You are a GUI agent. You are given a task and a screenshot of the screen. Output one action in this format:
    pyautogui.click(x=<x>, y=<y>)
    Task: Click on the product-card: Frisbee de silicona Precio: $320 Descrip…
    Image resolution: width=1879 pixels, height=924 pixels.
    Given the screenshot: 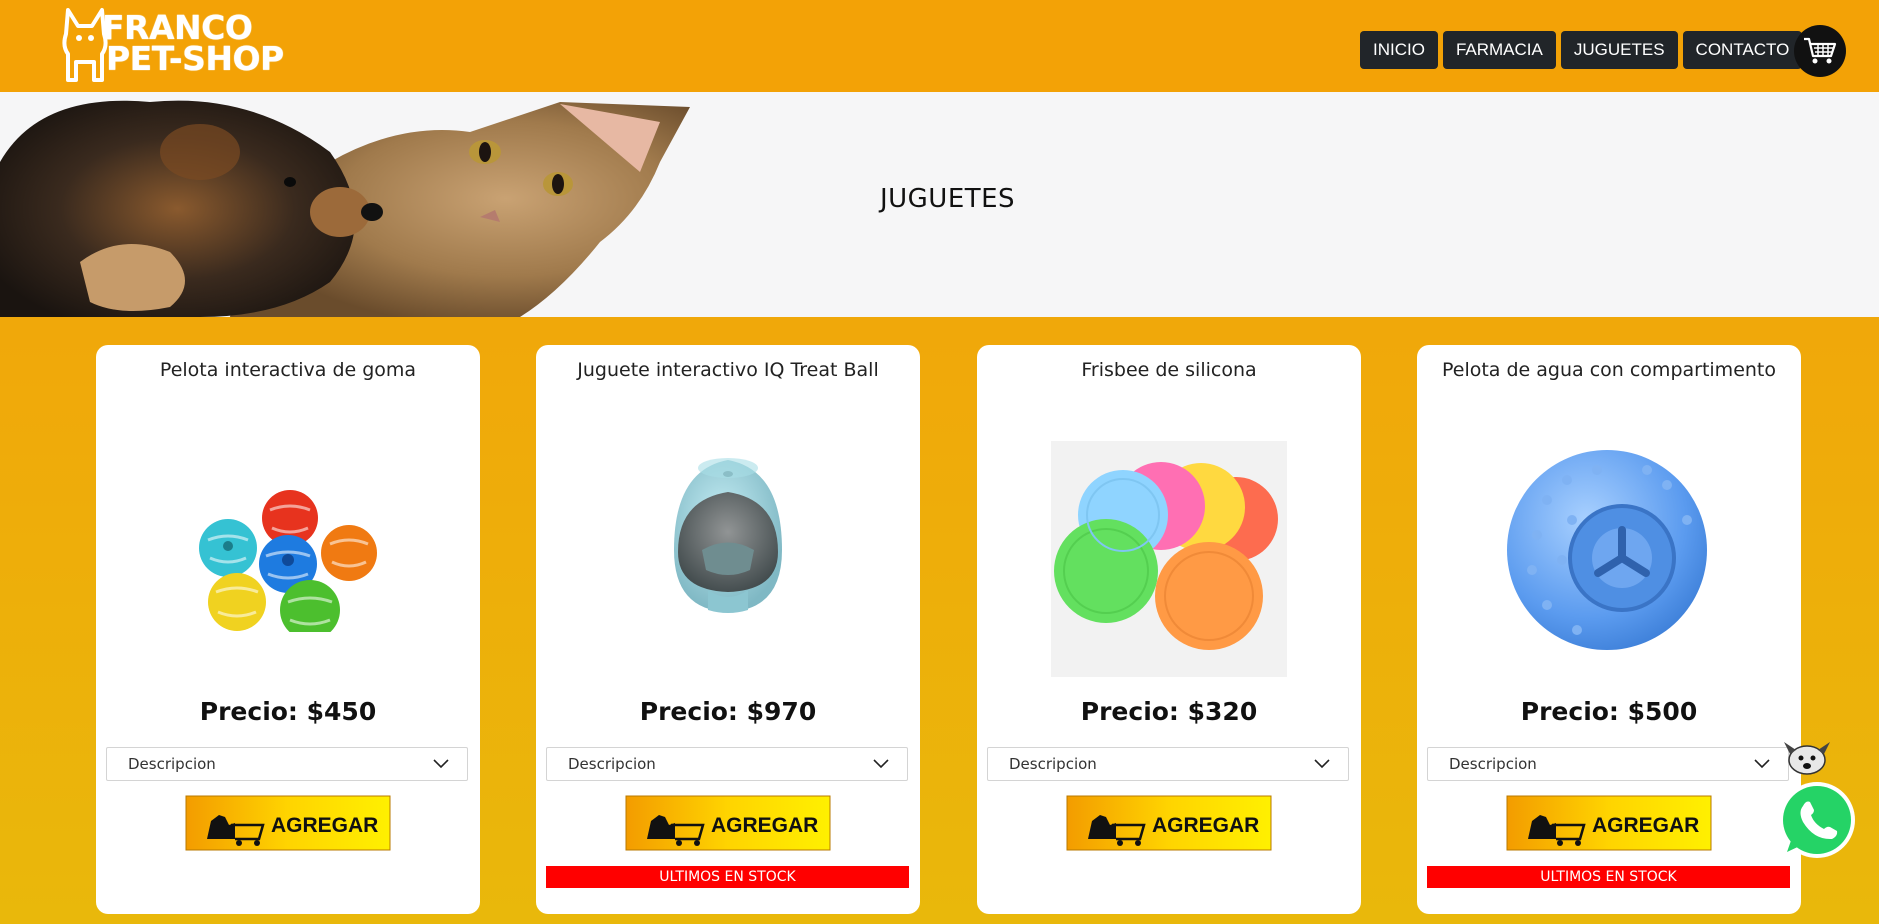 What is the action you would take?
    pyautogui.click(x=1169, y=629)
    